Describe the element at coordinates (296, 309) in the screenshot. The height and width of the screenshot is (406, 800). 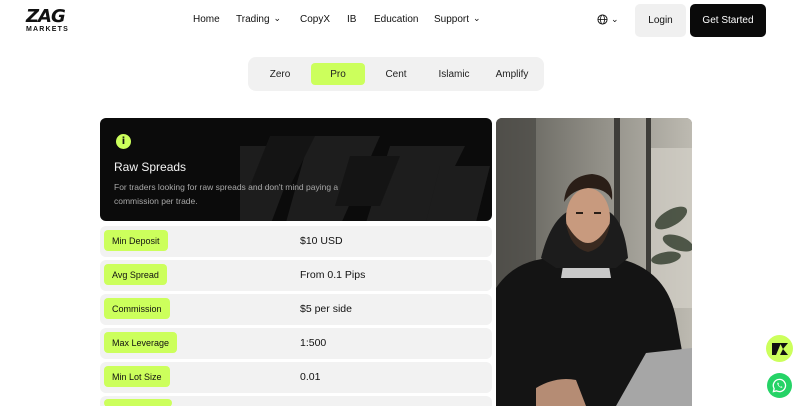
I see `spec-row: Commission $5 per side` at that location.